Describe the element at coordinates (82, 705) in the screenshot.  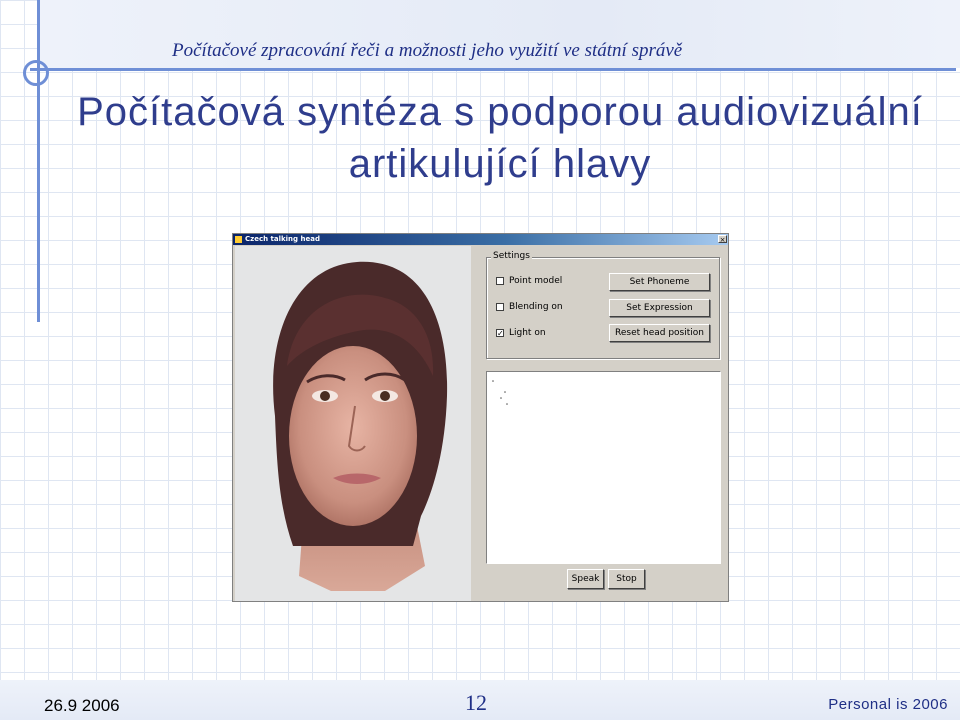
I see `footer-date: 26.9 2006` at that location.